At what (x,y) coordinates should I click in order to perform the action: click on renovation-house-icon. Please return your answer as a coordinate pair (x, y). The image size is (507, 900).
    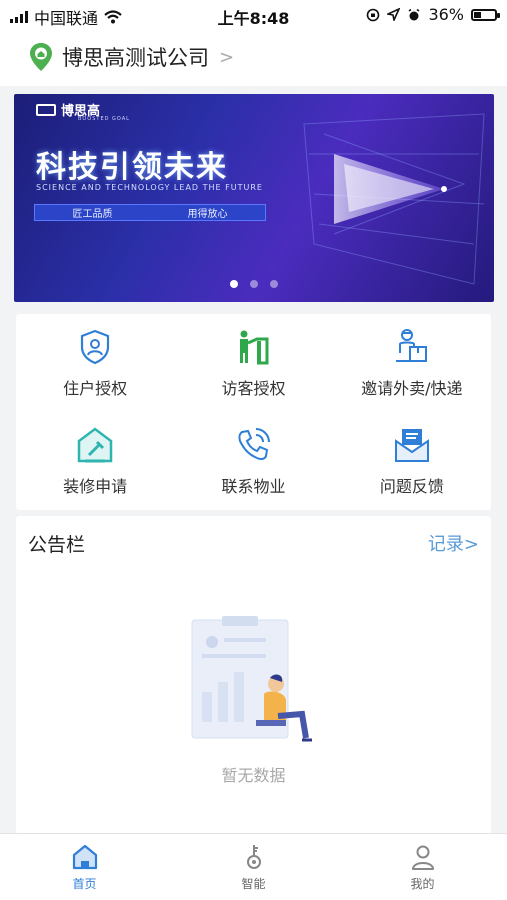
    Looking at the image, I should click on (95, 445).